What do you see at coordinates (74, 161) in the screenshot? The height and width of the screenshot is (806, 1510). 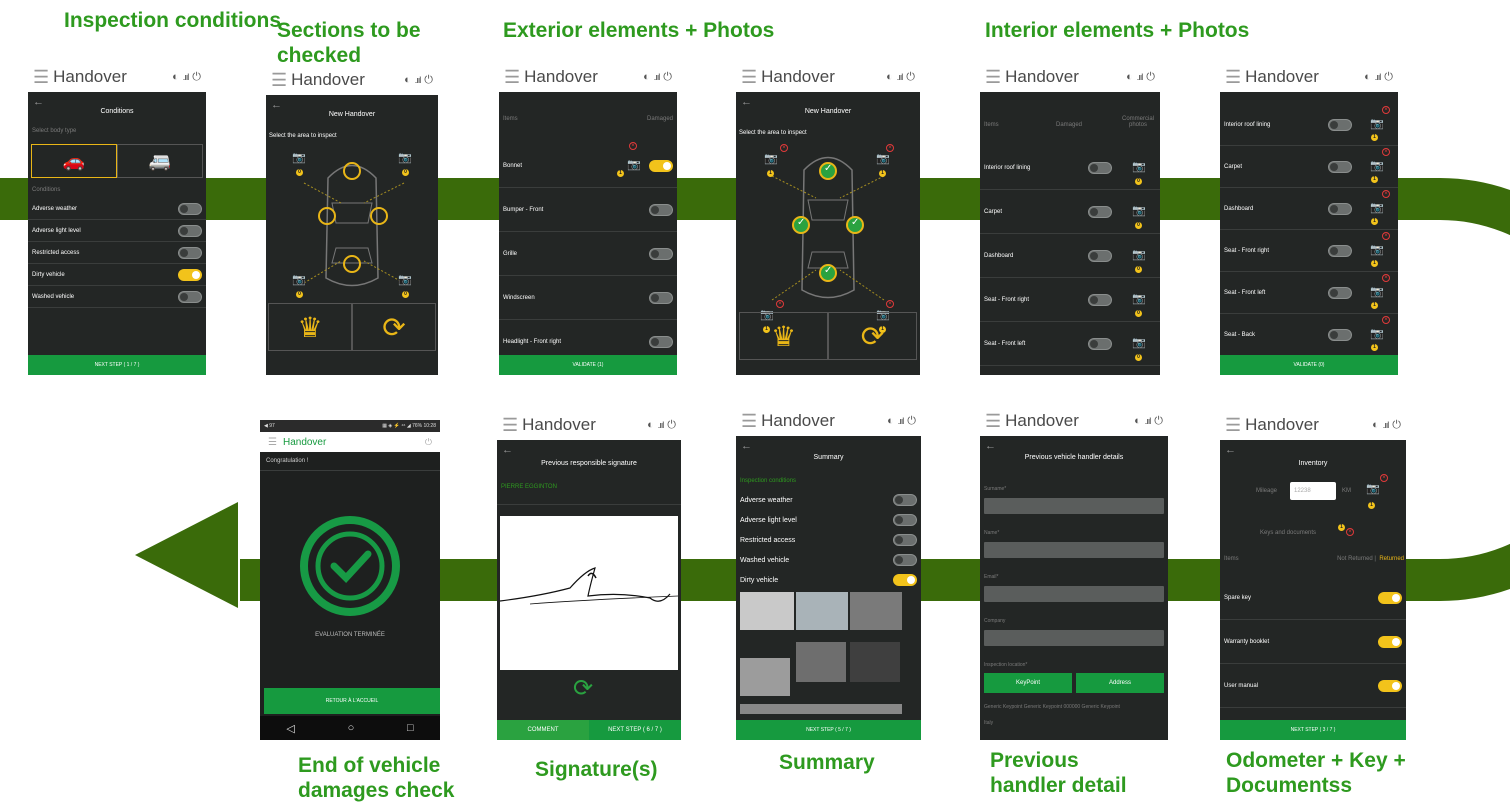 I see `car-body-option: 🚗` at bounding box center [74, 161].